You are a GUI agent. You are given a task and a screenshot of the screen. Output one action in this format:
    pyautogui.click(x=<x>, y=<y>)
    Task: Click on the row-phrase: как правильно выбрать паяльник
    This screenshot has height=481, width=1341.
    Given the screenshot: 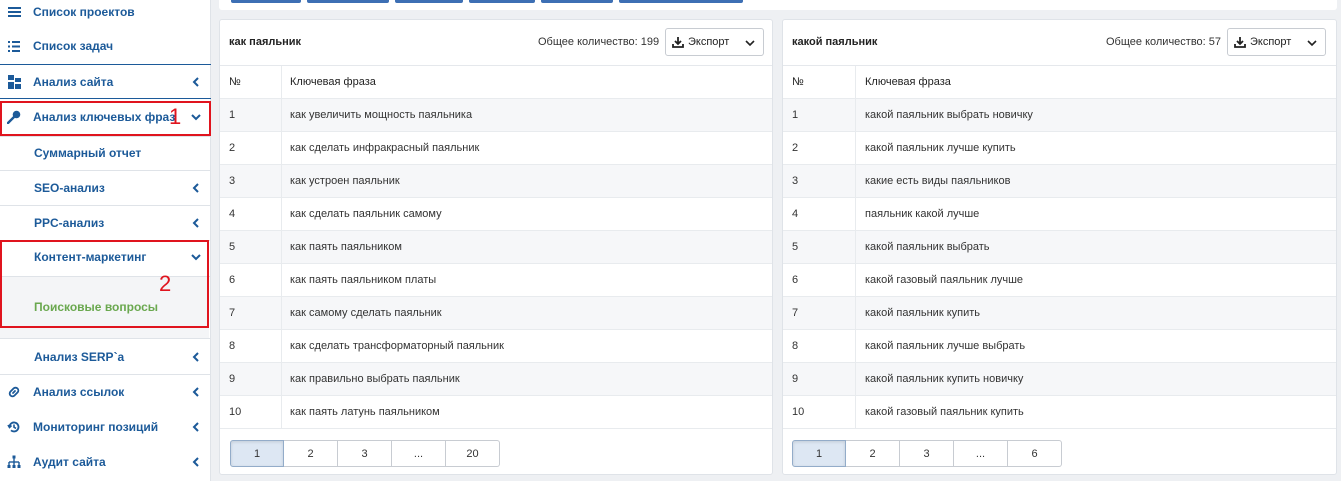 What is the action you would take?
    pyautogui.click(x=375, y=379)
    